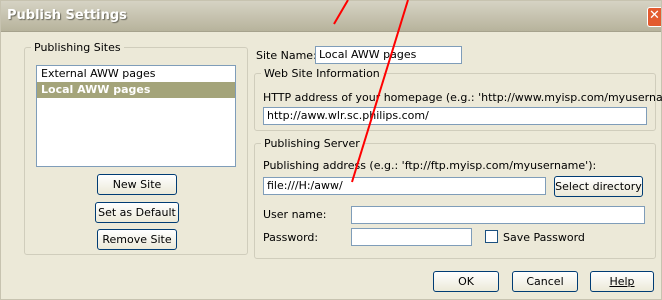 This screenshot has height=300, width=662. I want to click on window-title: Publish Settings, so click(67, 15).